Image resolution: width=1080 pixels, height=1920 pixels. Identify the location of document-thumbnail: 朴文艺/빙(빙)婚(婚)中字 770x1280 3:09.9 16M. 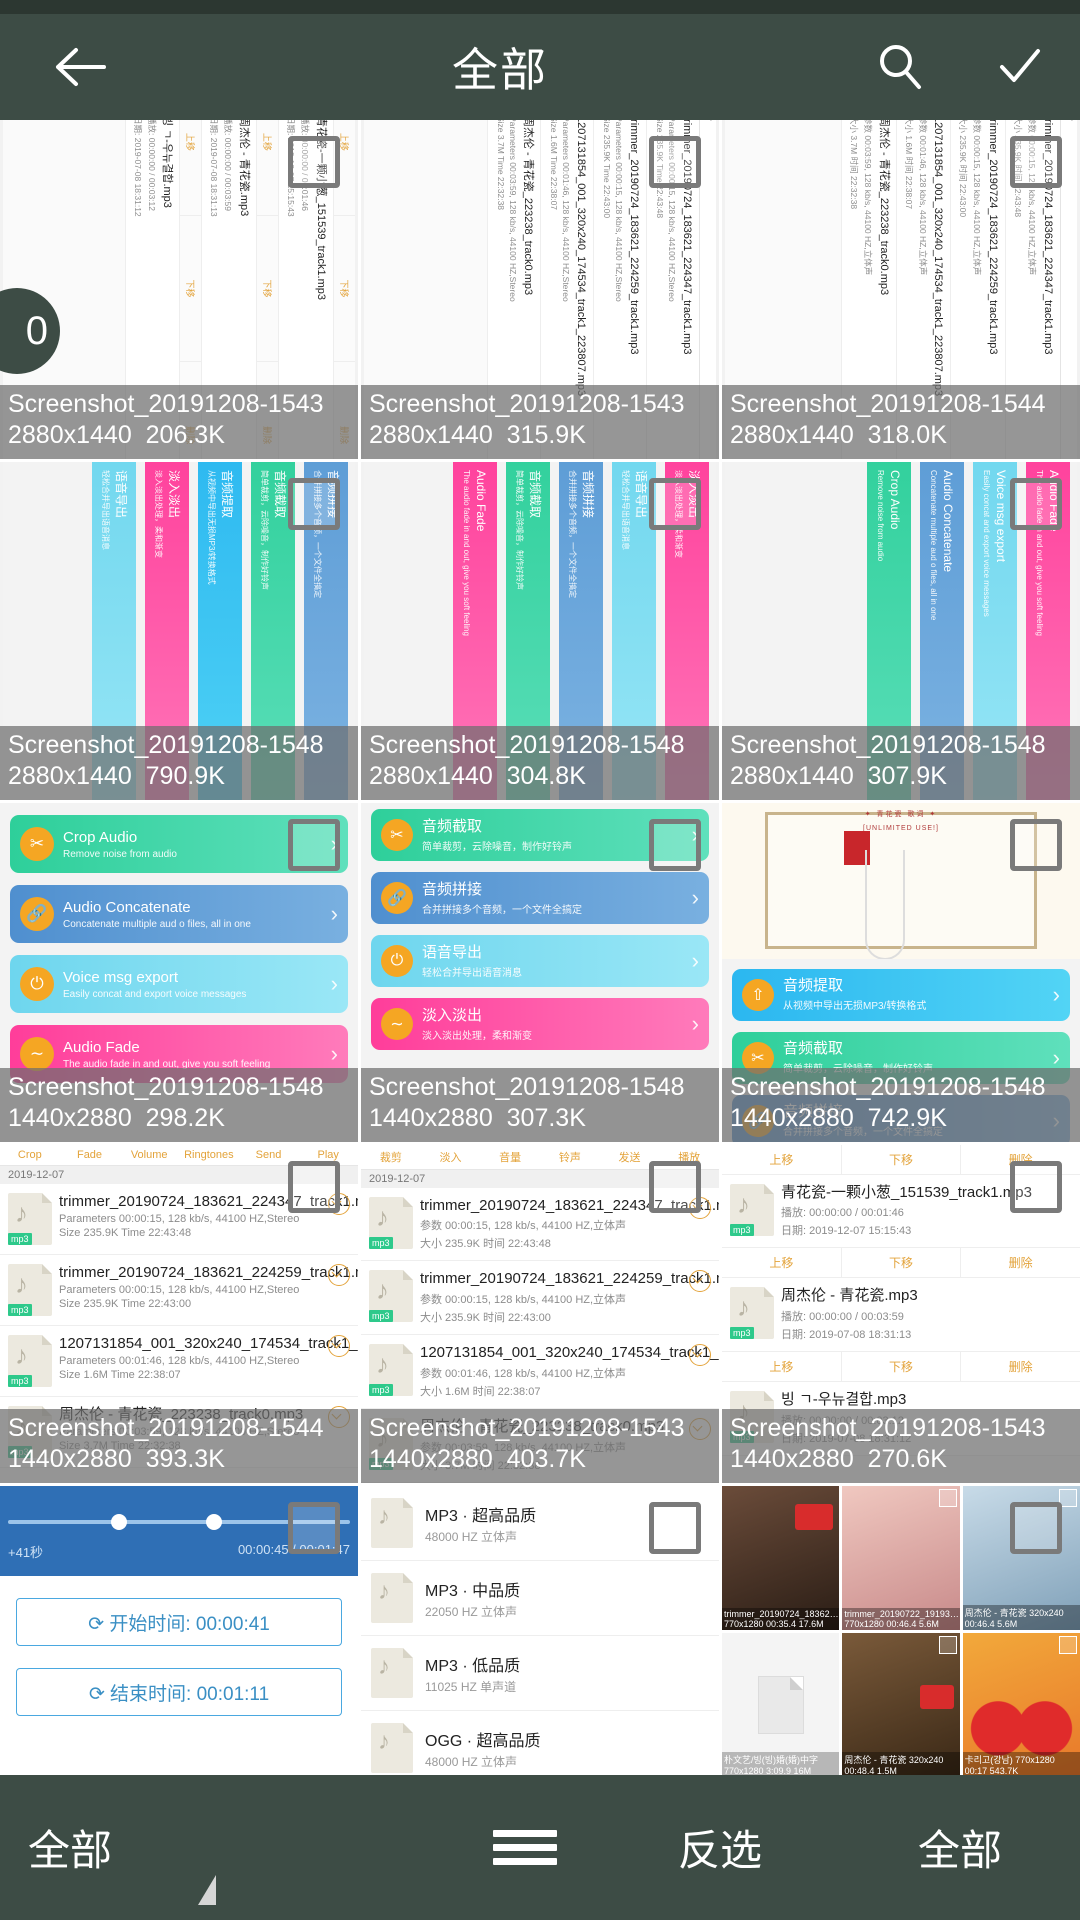
(781, 1704).